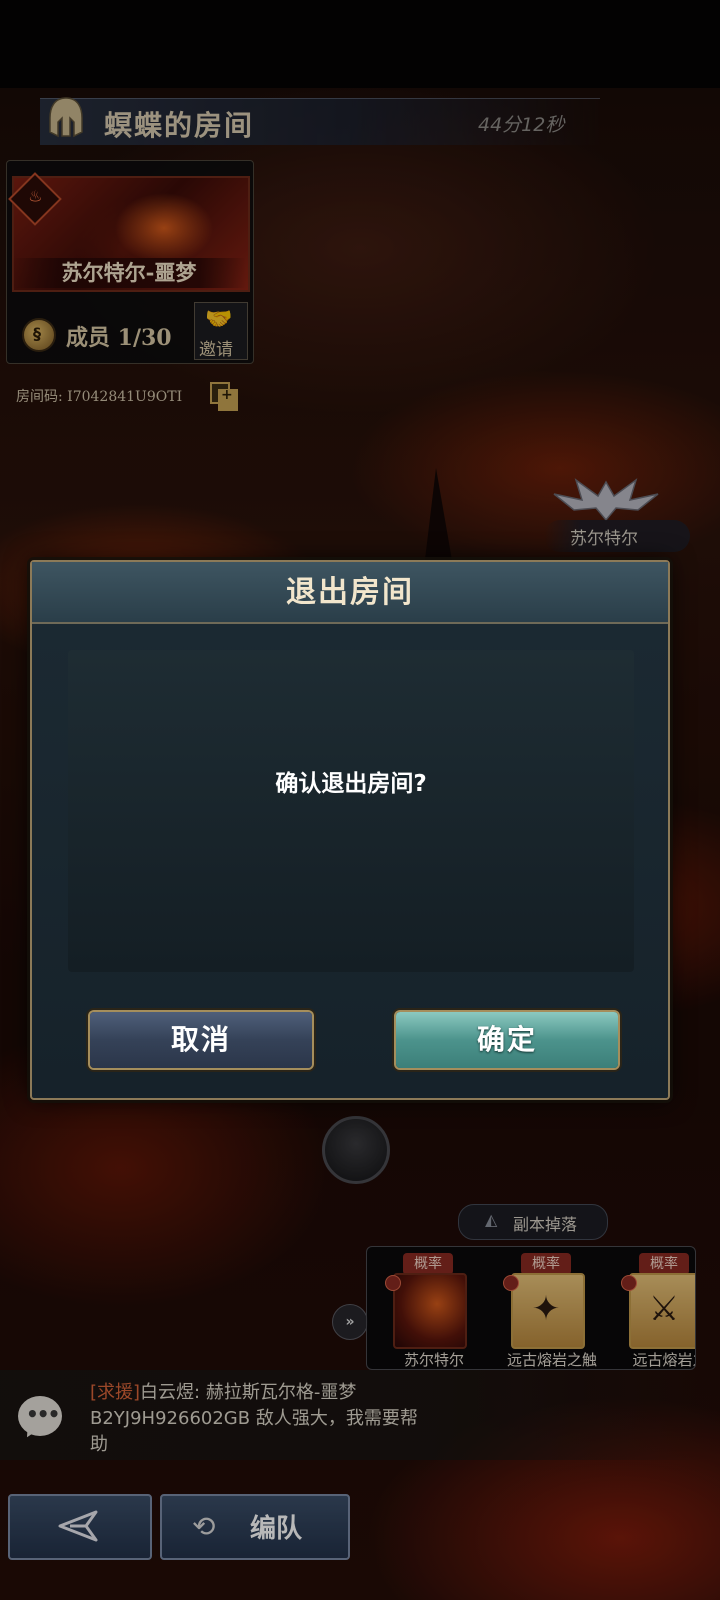  I want to click on dialog-header: 退出房间, so click(350, 593).